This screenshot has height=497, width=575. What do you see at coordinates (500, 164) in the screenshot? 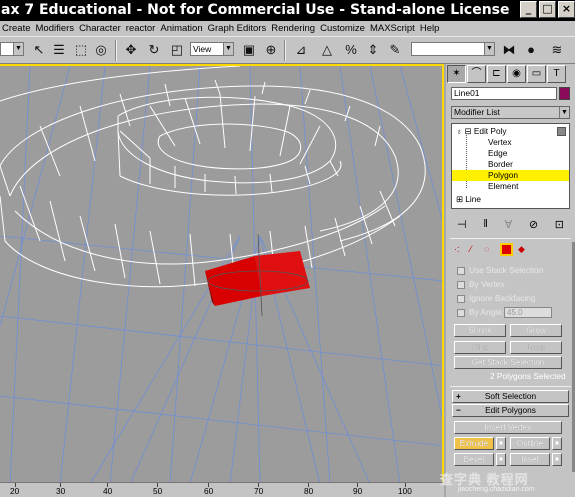
I see `stack-sub-border: Border` at bounding box center [500, 164].